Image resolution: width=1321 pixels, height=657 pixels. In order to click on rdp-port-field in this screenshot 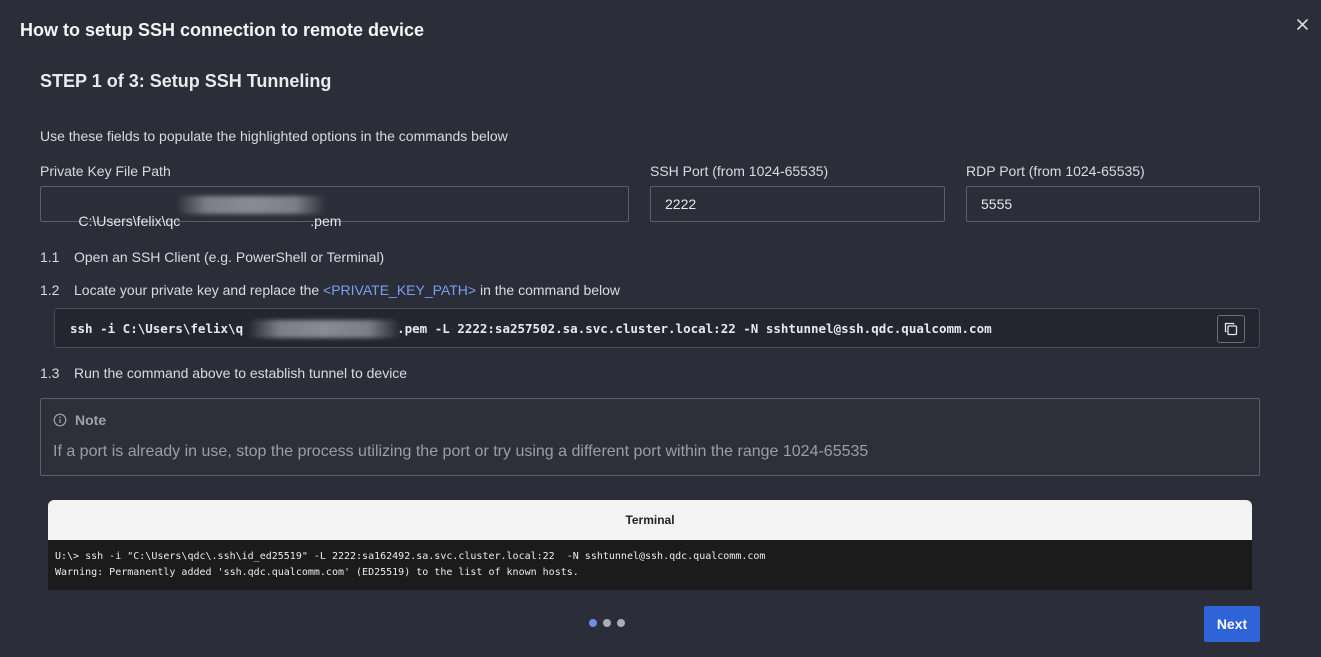, I will do `click(1113, 204)`.